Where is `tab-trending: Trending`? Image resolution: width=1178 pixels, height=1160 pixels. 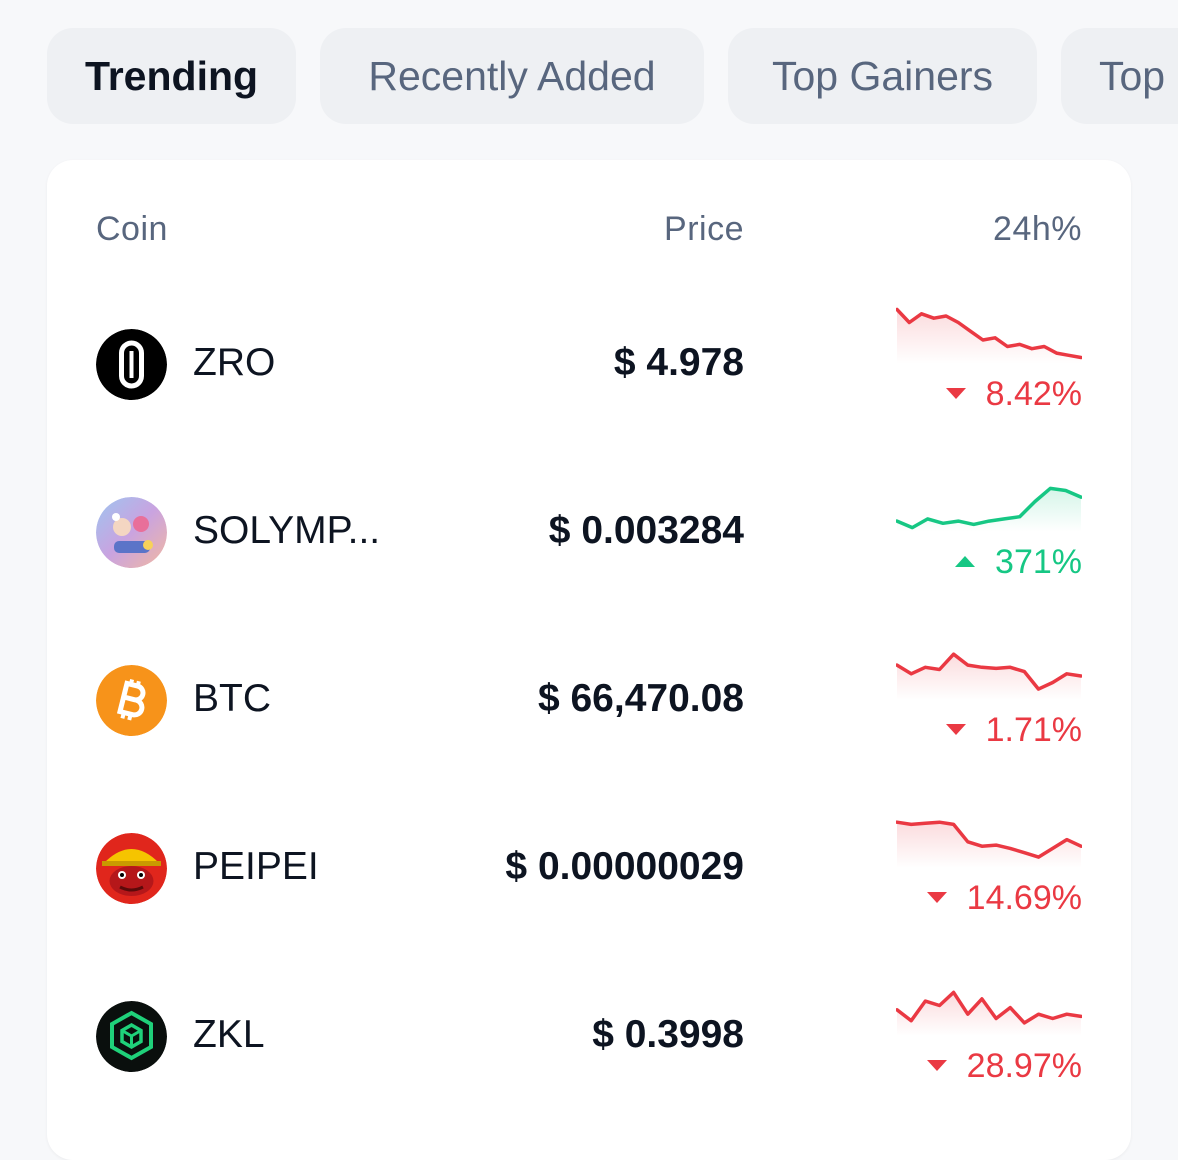 tab-trending: Trending is located at coordinates (171, 76).